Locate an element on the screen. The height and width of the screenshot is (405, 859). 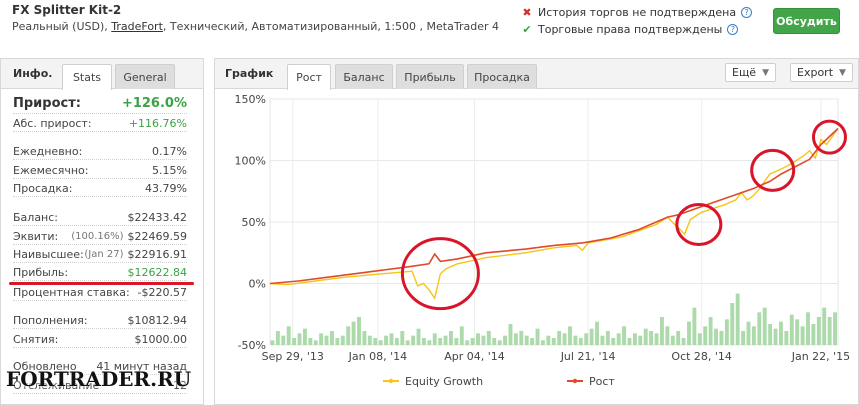
tab-growth: Рост is located at coordinates (309, 77).